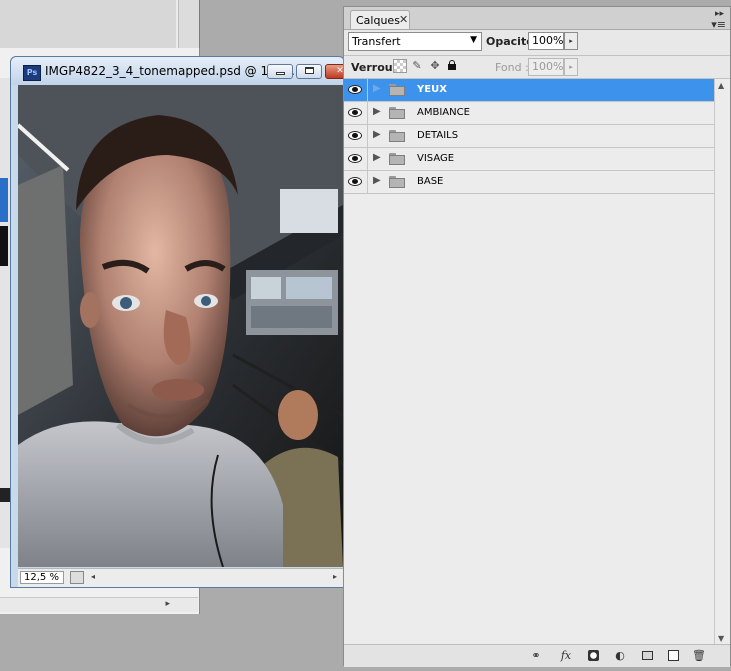 This screenshot has width=731, height=671. What do you see at coordinates (673, 655) in the screenshot?
I see `new-layer-icon` at bounding box center [673, 655].